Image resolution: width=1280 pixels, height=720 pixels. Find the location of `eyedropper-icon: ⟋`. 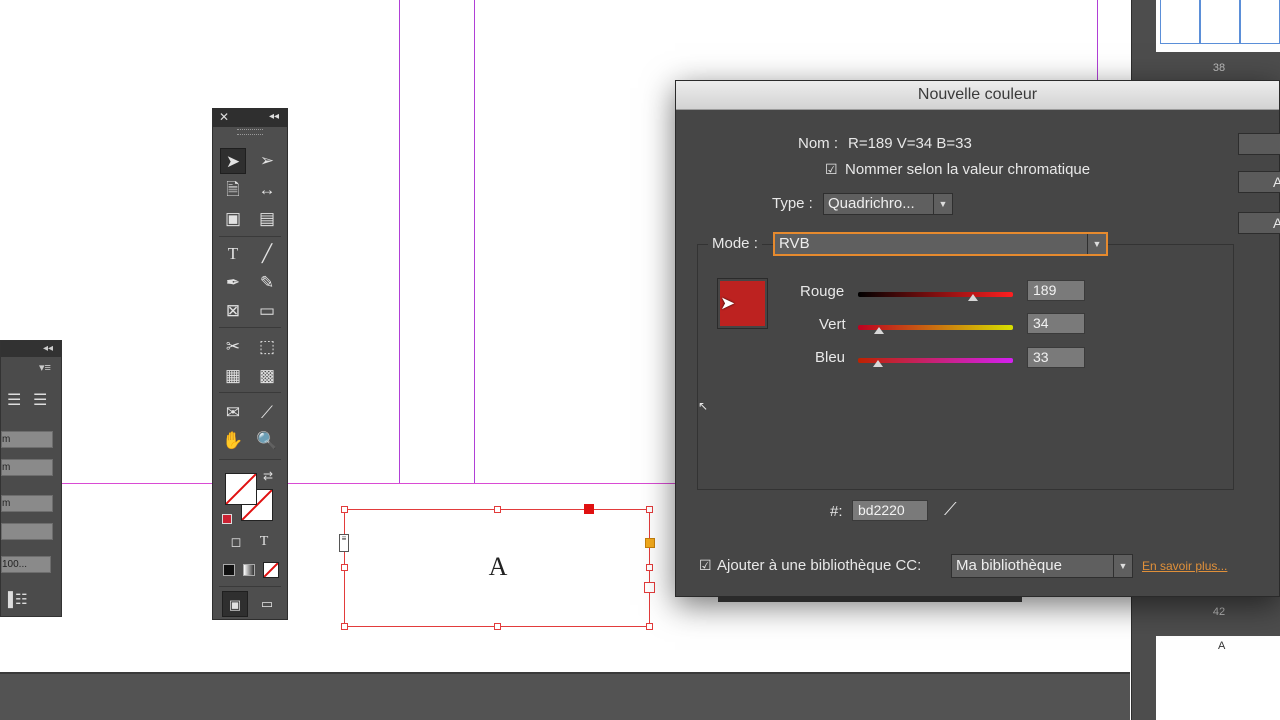

eyedropper-icon: ⟋ is located at coordinates (950, 509).